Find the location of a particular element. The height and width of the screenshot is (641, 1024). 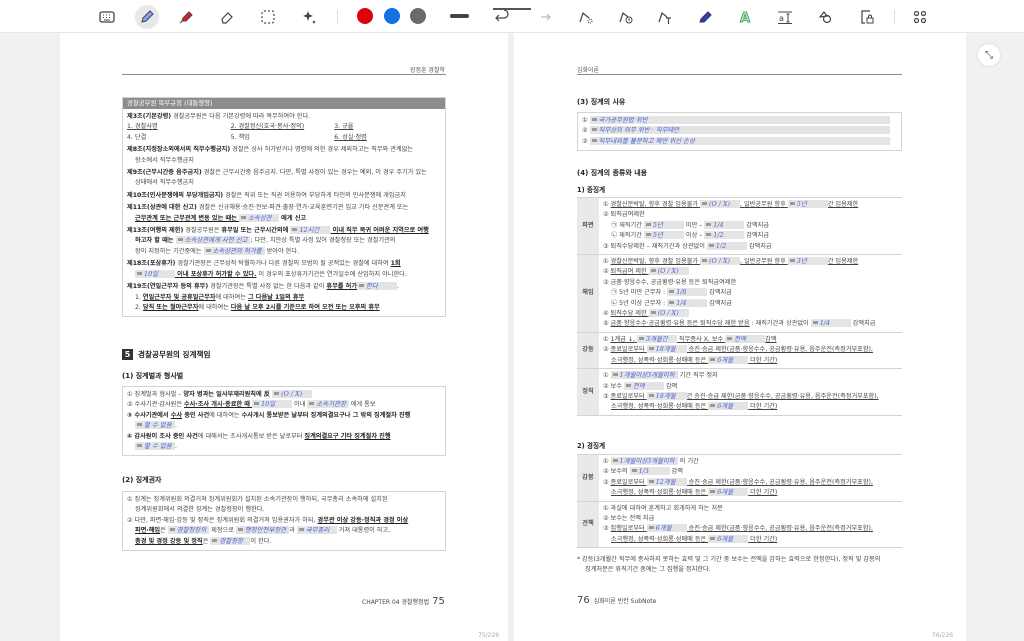

pen-icon is located at coordinates (147, 17).